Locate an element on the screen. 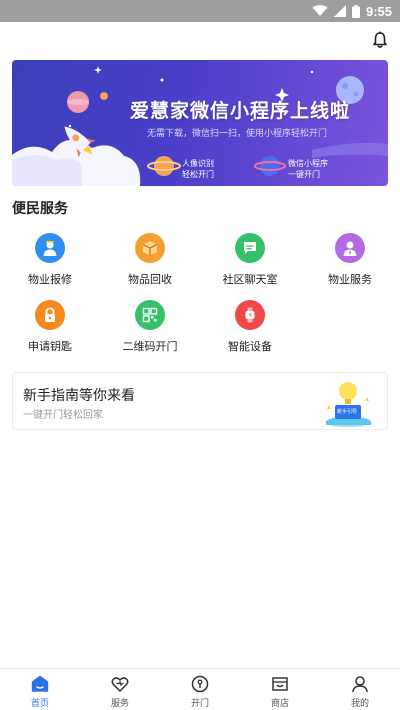  tab-mine-label: 我的 is located at coordinates (359, 704).